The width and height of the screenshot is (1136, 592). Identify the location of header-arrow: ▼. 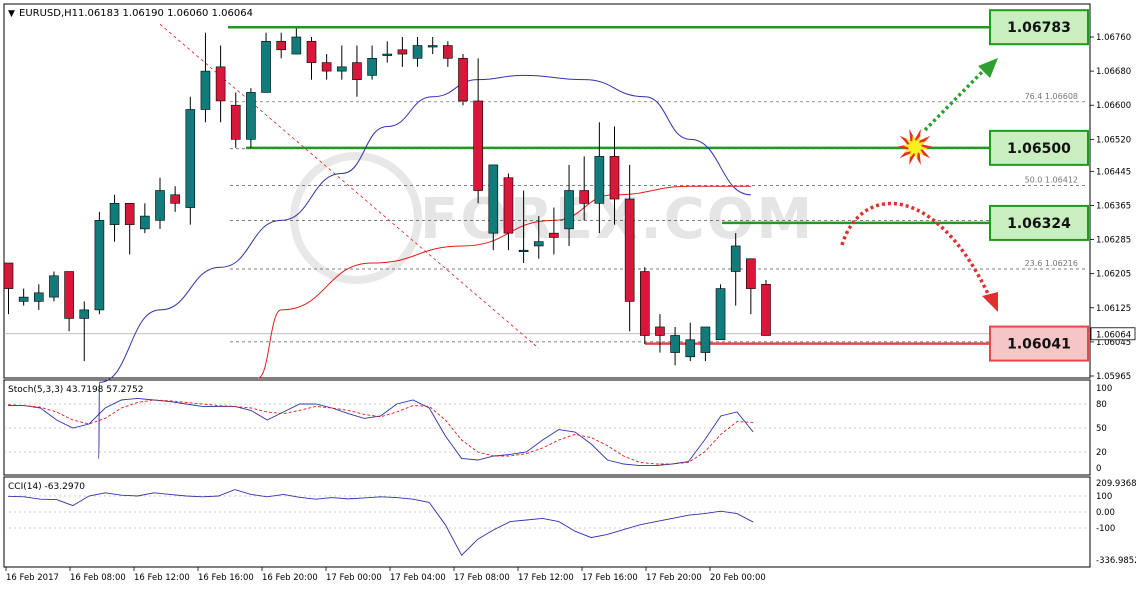
(11, 14).